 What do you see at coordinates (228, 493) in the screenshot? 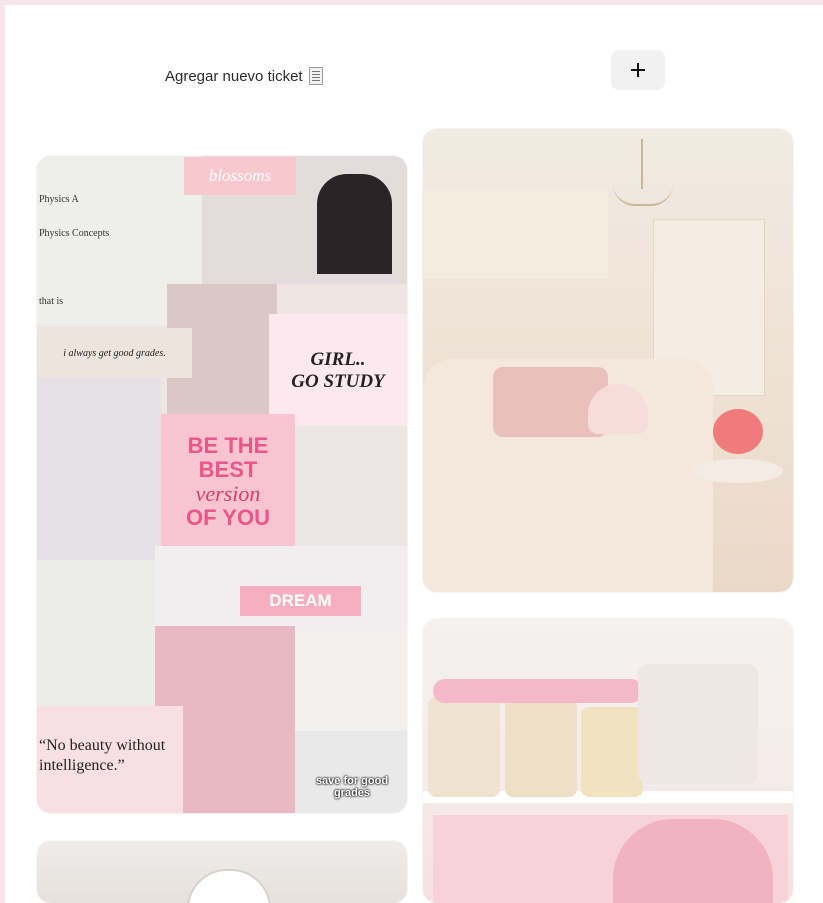
I see `version-text: version` at bounding box center [228, 493].